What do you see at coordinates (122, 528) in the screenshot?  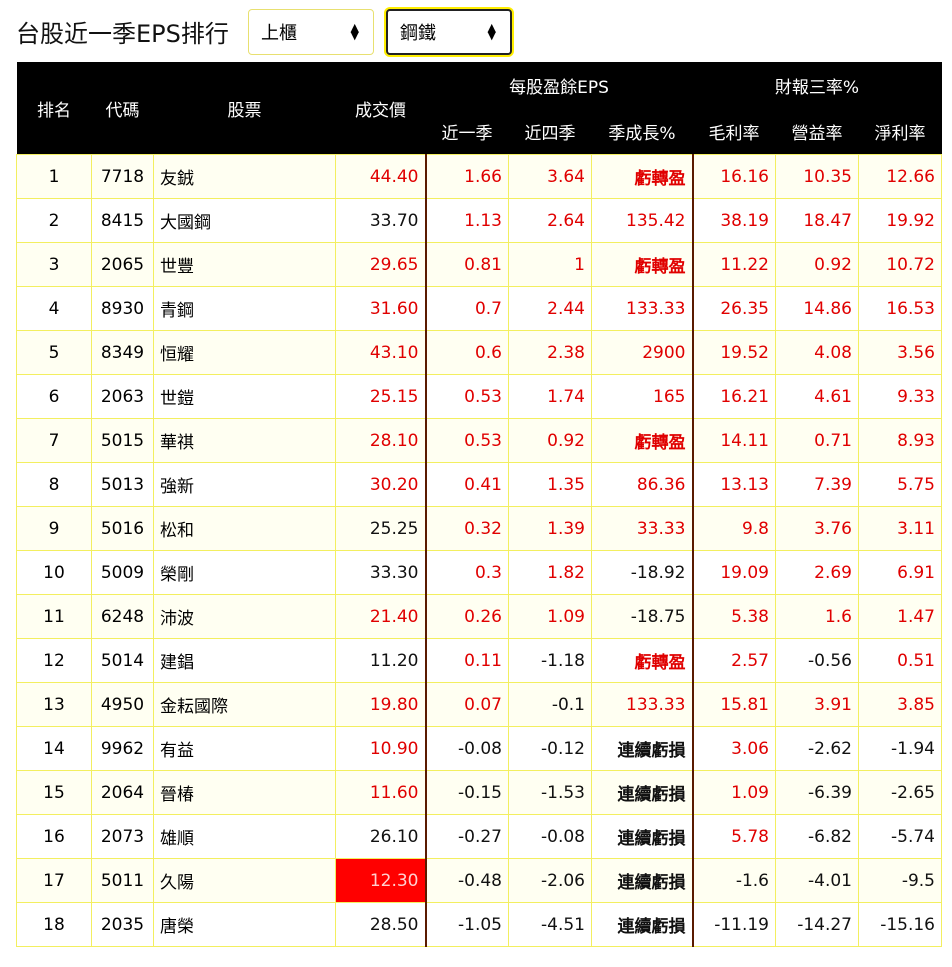 I see `cell-code: 5016` at bounding box center [122, 528].